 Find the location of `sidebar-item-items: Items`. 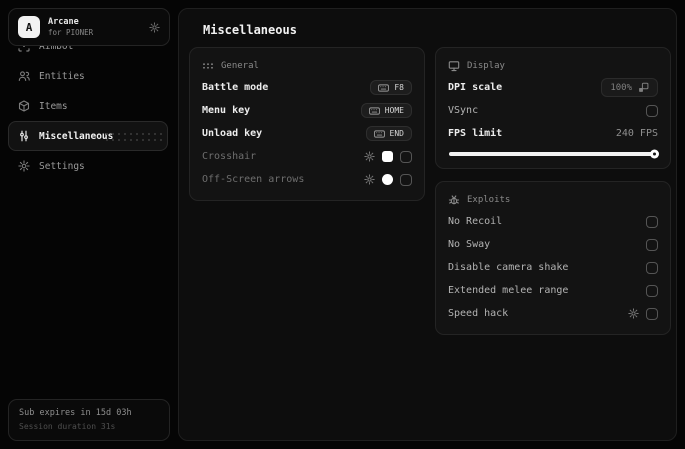

sidebar-item-items: Items is located at coordinates (88, 106).